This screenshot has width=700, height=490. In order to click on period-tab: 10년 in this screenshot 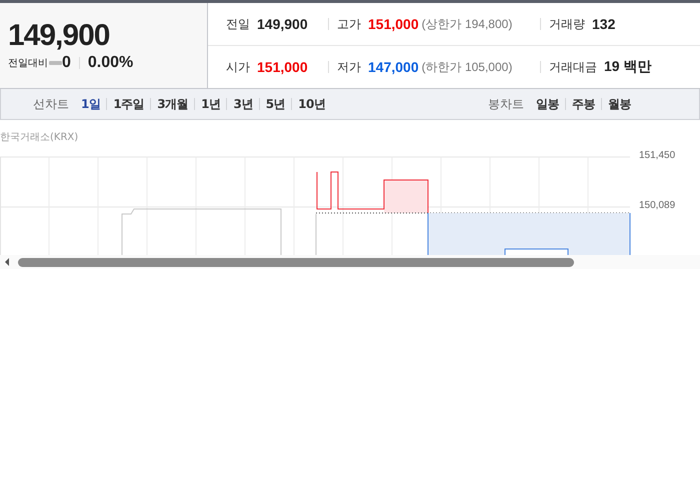, I will do `click(312, 104)`.